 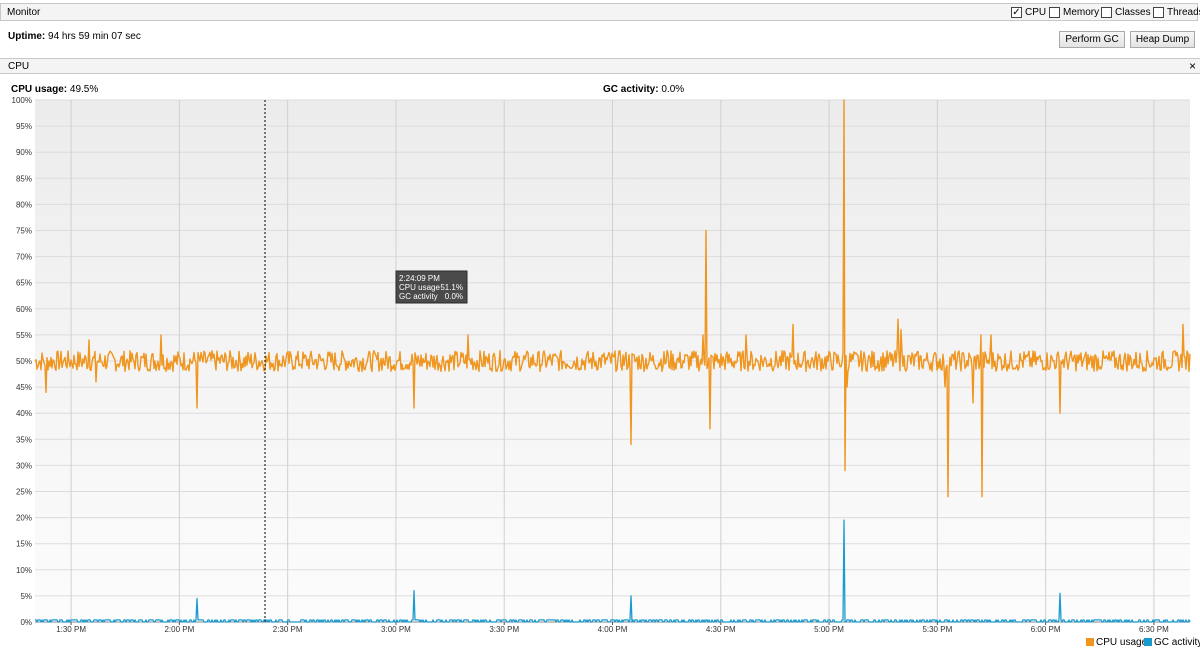 I want to click on x-tick-label: 6:00 PM, so click(x=1046, y=629).